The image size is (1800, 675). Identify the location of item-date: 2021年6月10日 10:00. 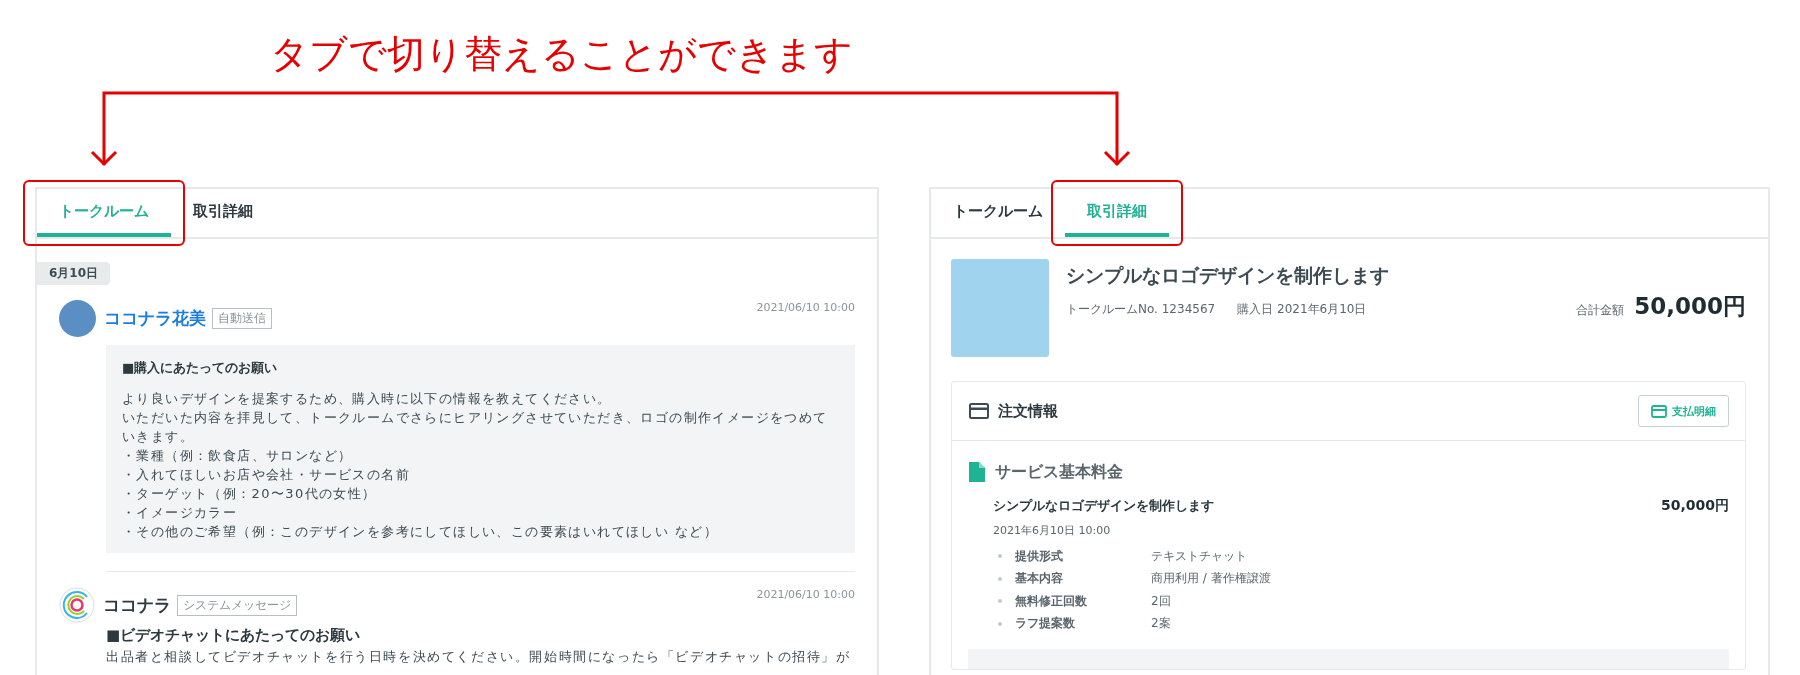
(1052, 530).